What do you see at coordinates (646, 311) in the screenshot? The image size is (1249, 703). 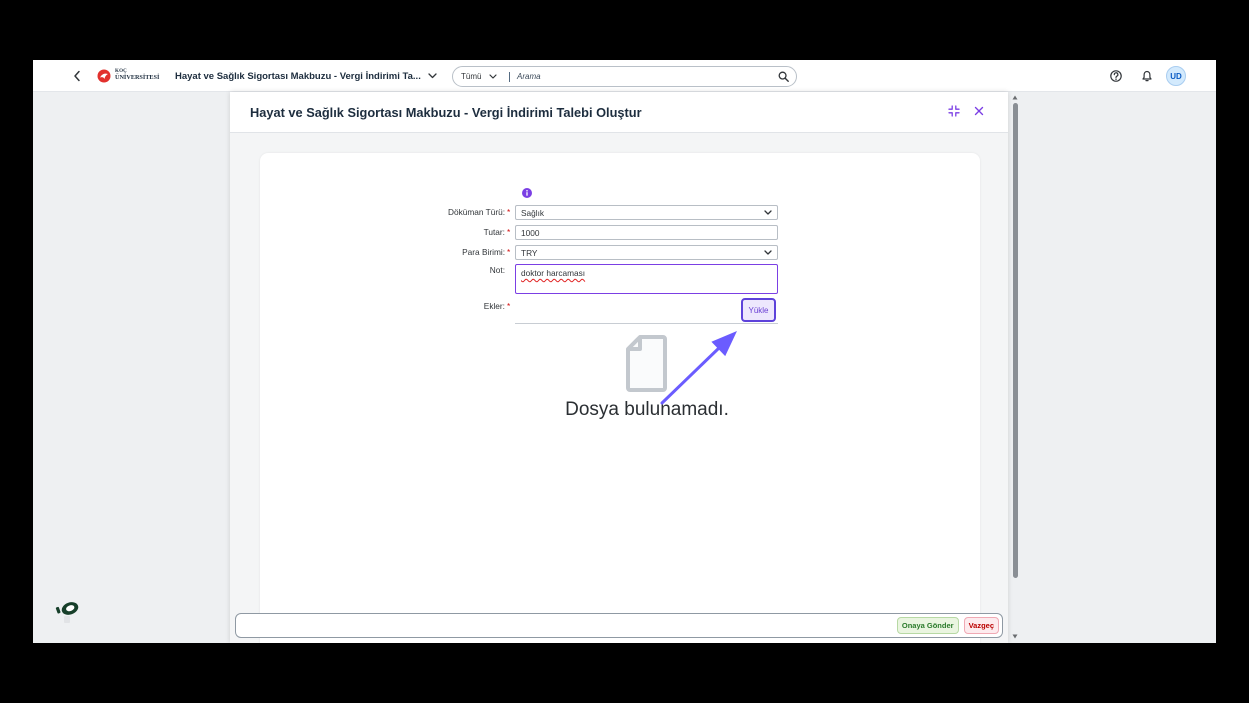 I see `attachments-toolbar: Yükle` at bounding box center [646, 311].